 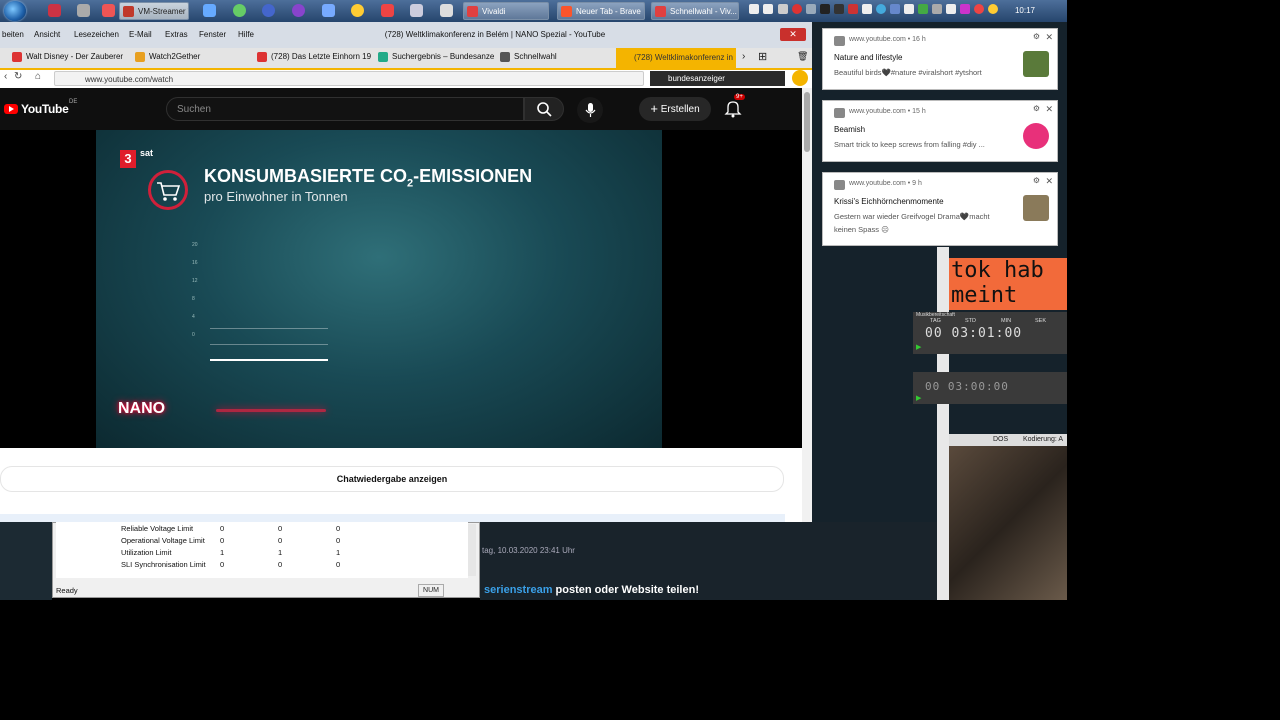 I want to click on bookmark-item: (728) Das Letzte Einhorn 19, so click(x=314, y=57).